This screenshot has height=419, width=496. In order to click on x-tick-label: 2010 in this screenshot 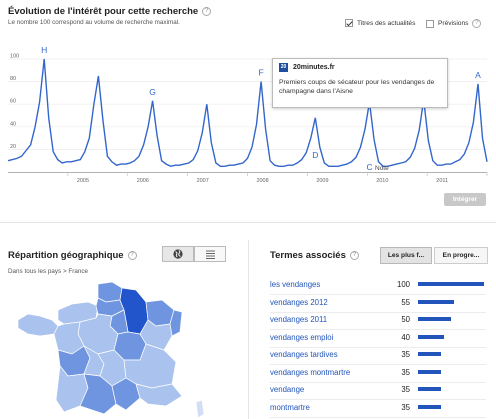, I will do `click(382, 181)`.